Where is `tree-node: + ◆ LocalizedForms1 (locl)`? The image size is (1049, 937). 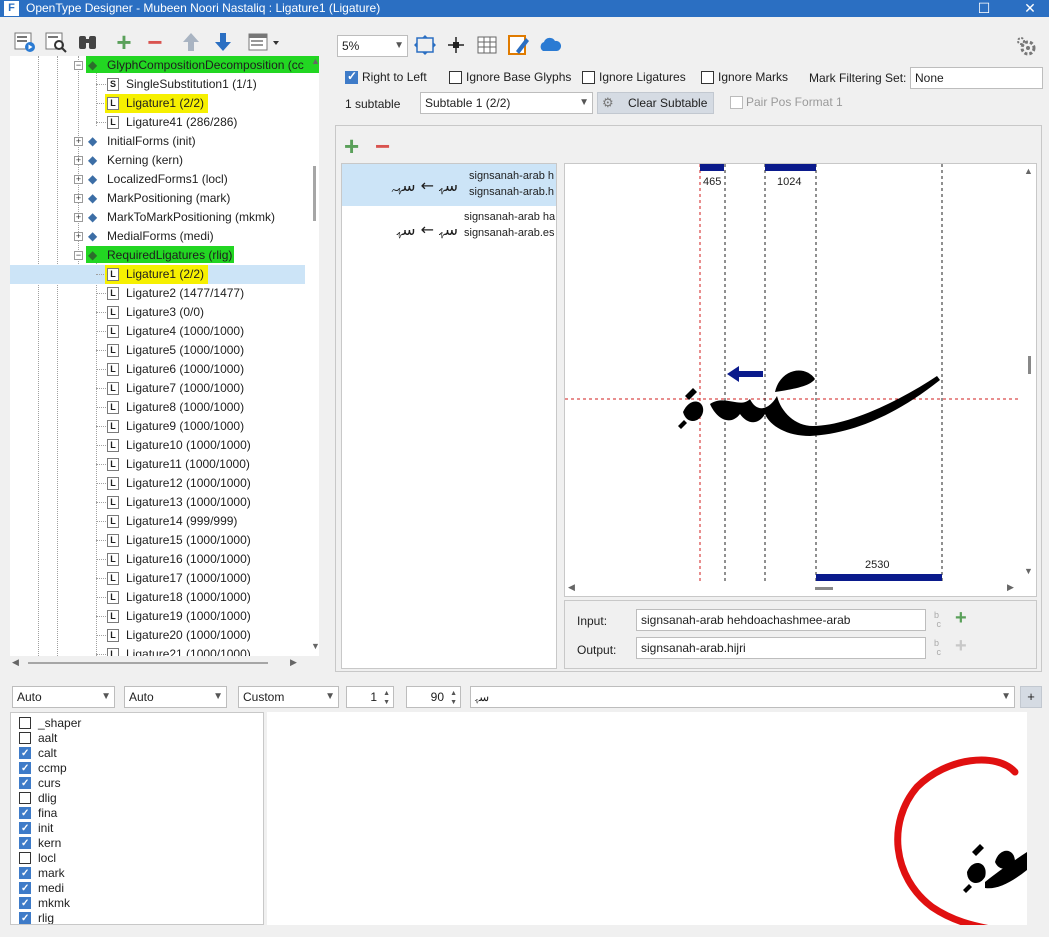
tree-node: + ◆ LocalizedForms1 (locl) is located at coordinates (164, 179).